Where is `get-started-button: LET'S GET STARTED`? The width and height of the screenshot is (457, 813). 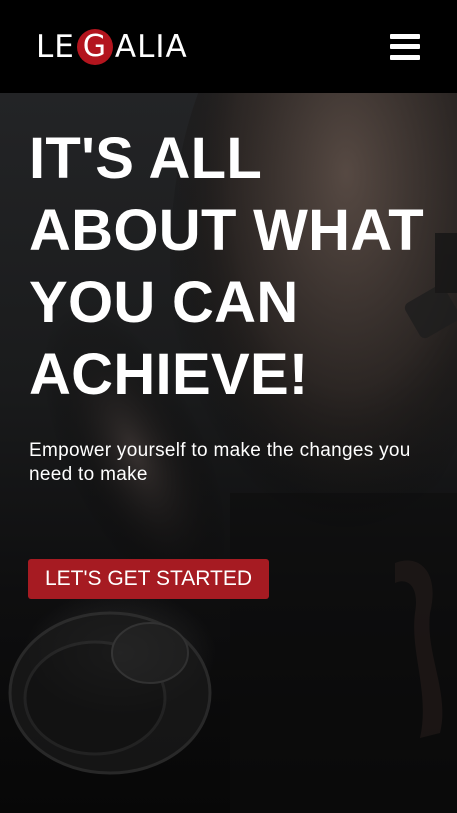 get-started-button: LET'S GET STARTED is located at coordinates (148, 579).